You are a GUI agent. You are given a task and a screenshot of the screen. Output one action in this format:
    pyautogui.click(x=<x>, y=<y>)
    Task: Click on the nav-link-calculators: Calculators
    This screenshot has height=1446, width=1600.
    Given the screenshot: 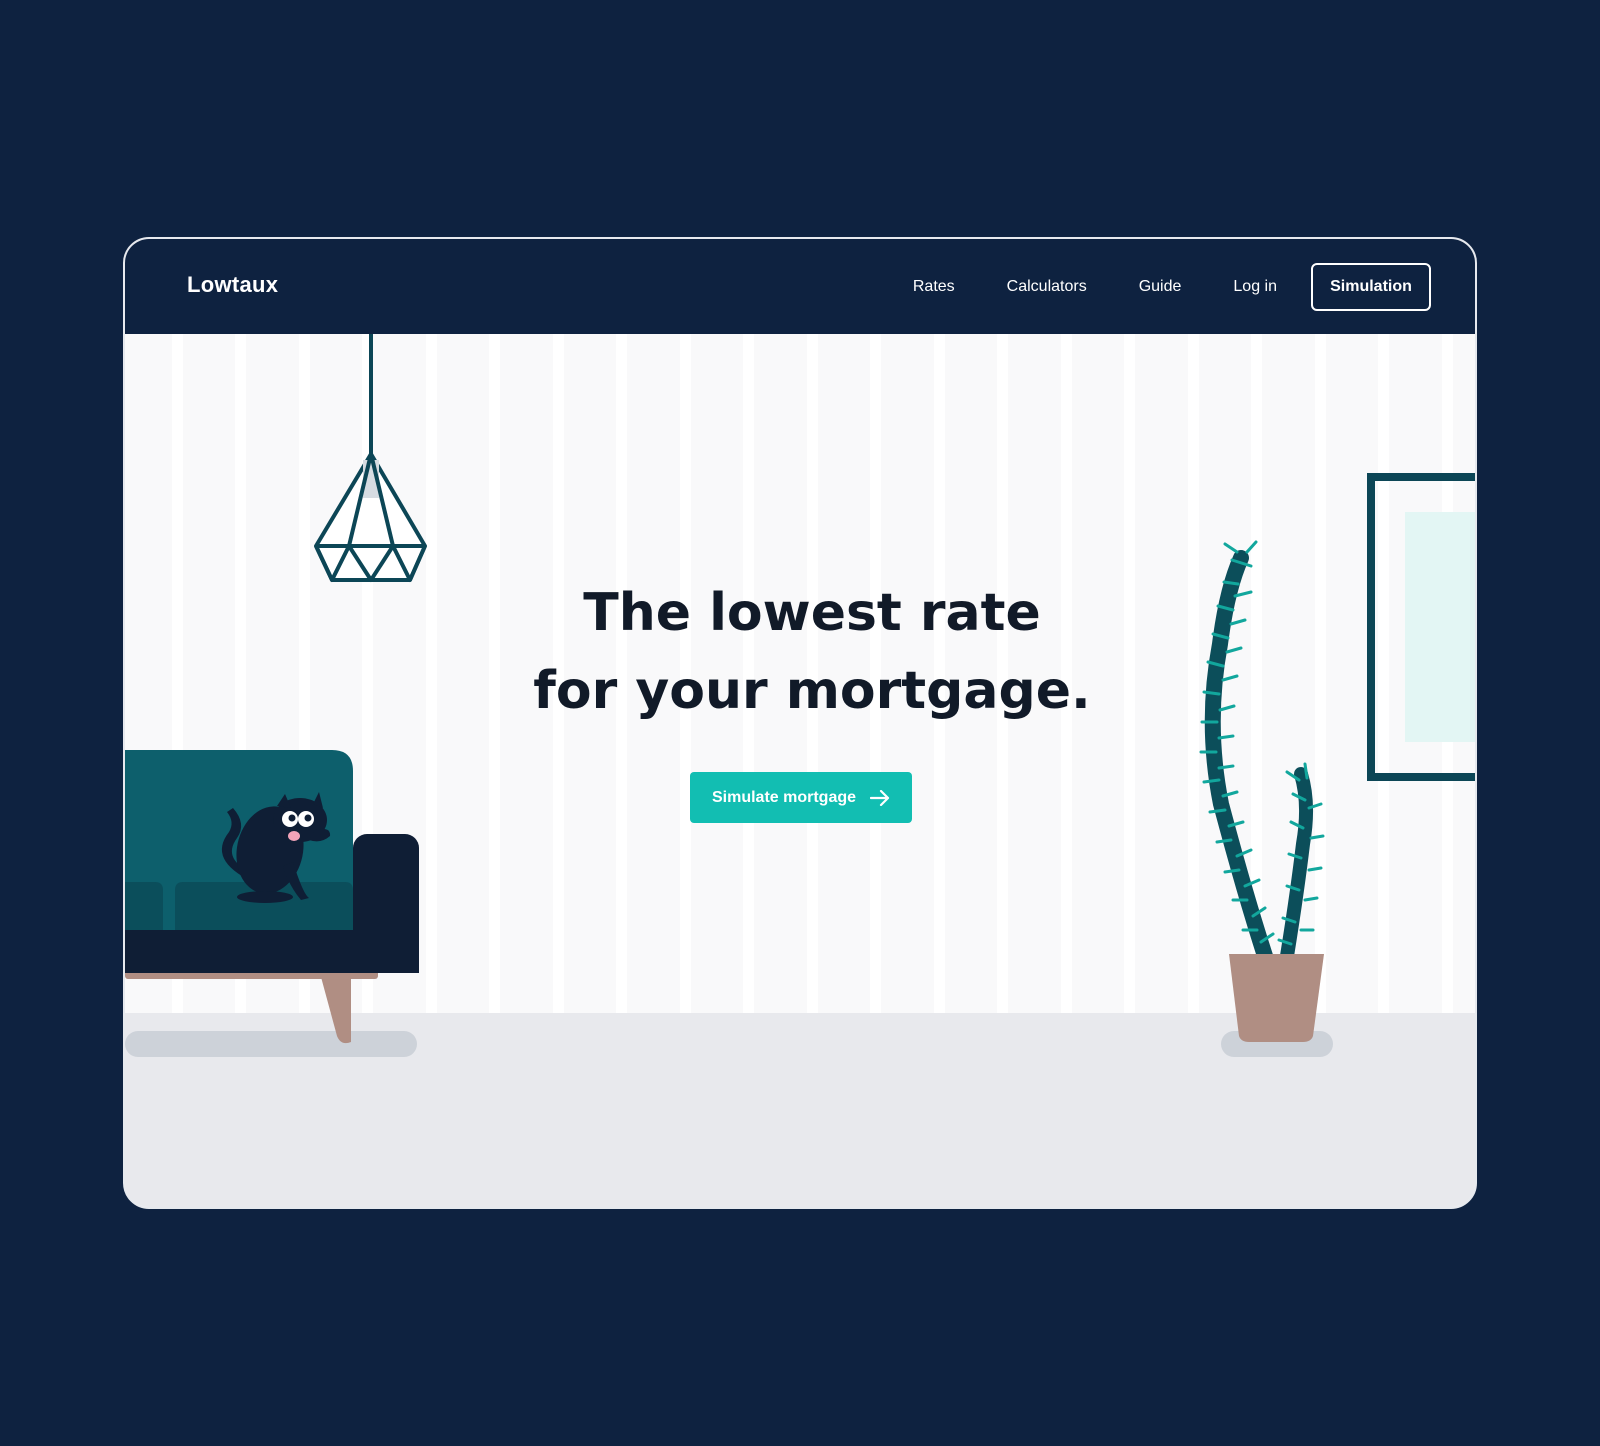 What is the action you would take?
    pyautogui.click(x=1047, y=287)
    